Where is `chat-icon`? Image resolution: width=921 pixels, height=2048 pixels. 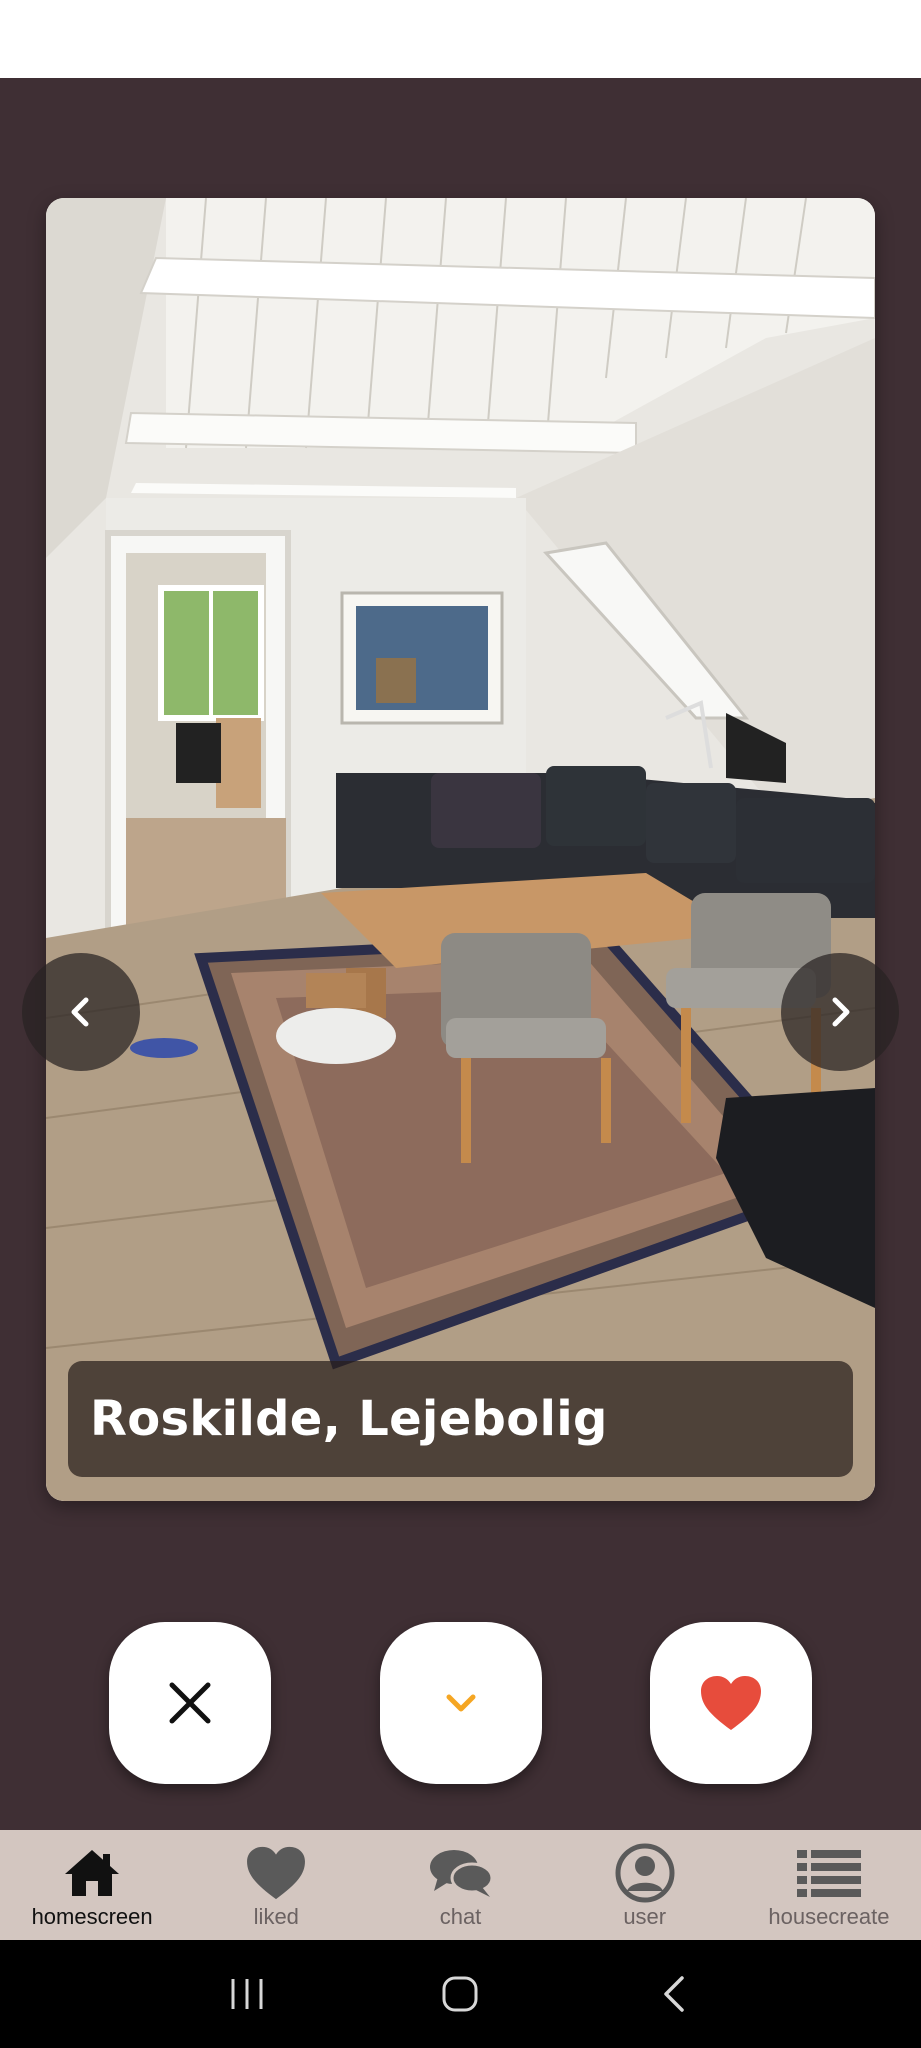 chat-icon is located at coordinates (461, 1873).